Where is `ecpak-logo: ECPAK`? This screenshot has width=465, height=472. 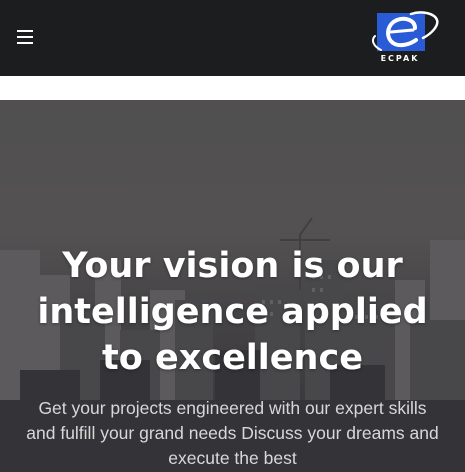
ecpak-logo: ECPAK is located at coordinates (406, 39).